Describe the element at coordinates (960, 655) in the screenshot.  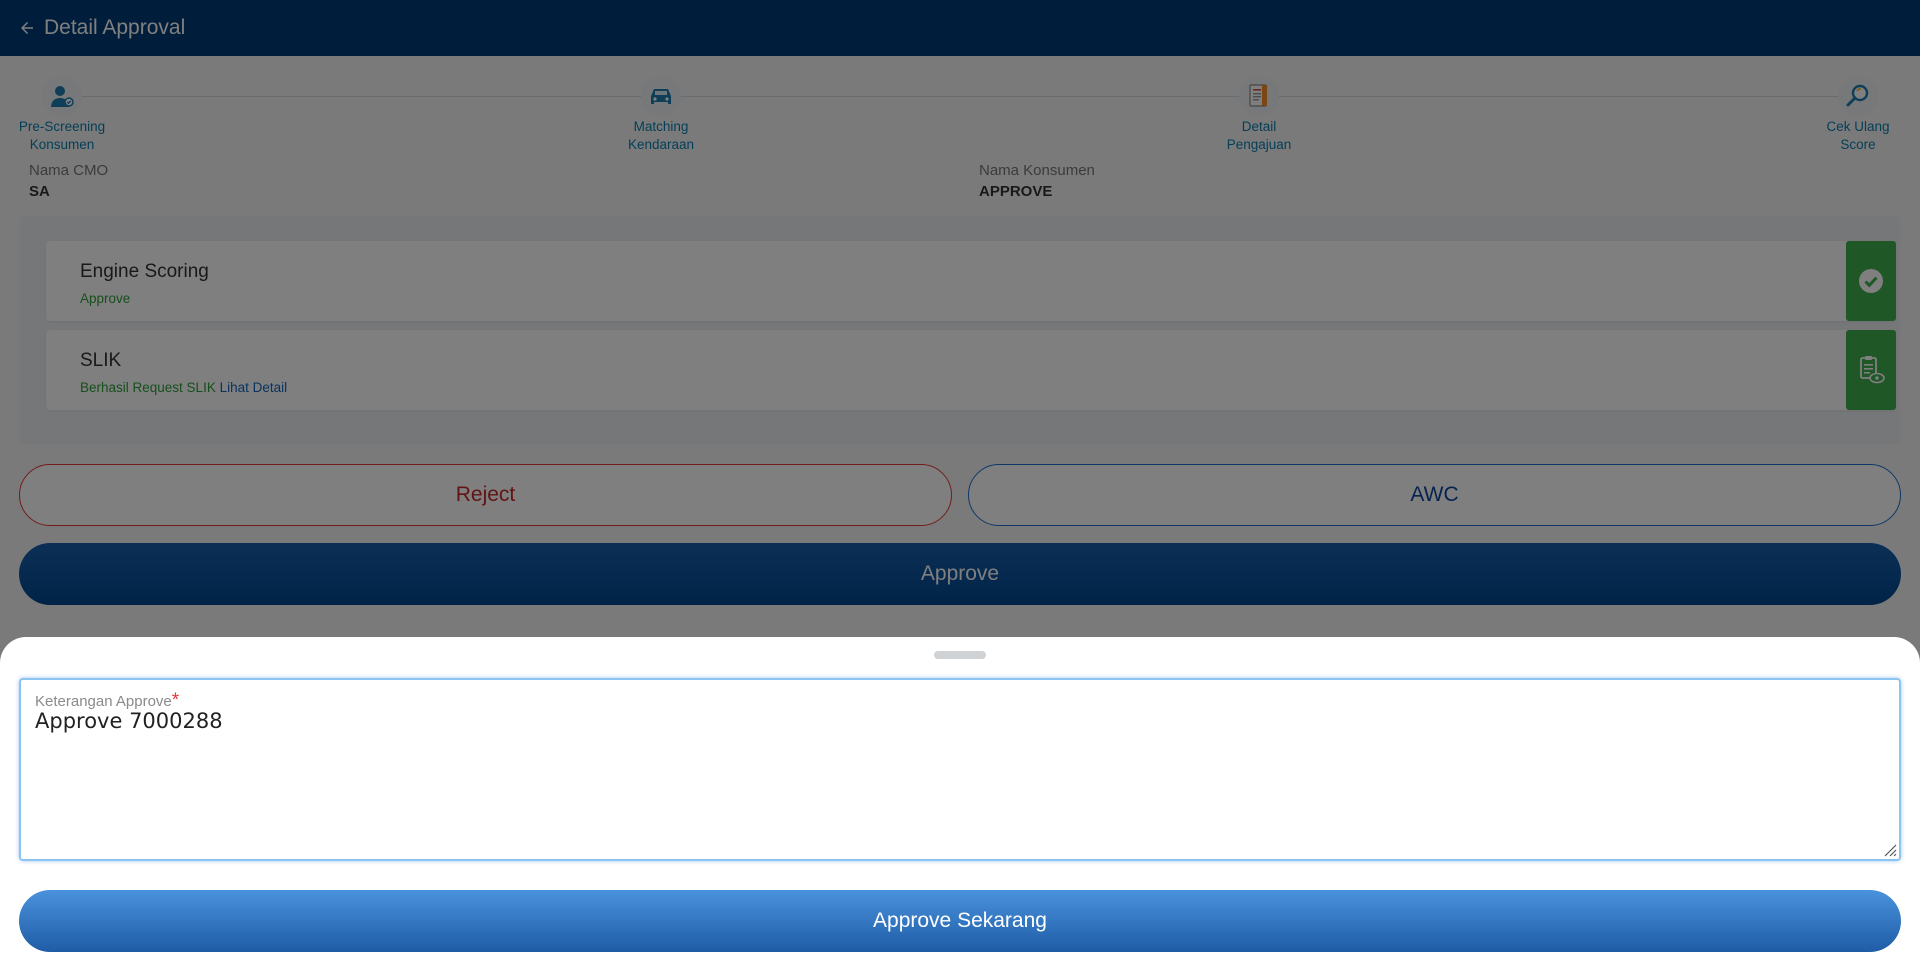
I see `sheet-drag-handle` at that location.